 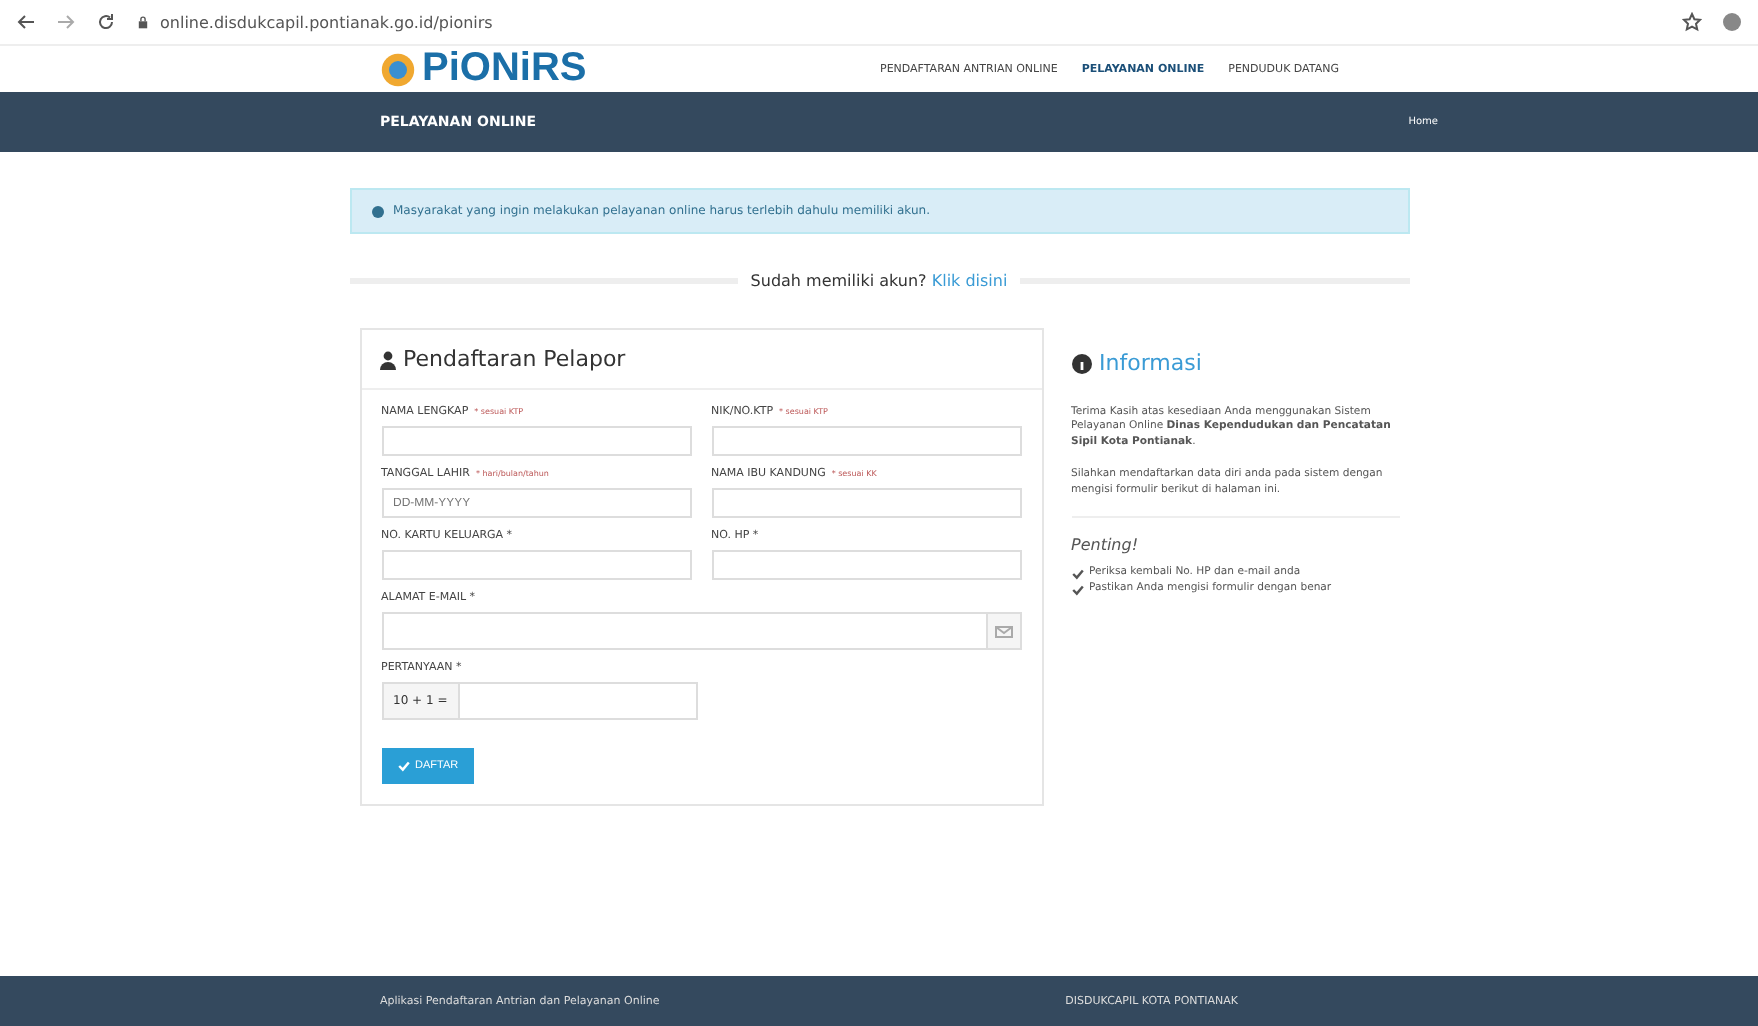 What do you see at coordinates (387, 359) in the screenshot?
I see `user-icon` at bounding box center [387, 359].